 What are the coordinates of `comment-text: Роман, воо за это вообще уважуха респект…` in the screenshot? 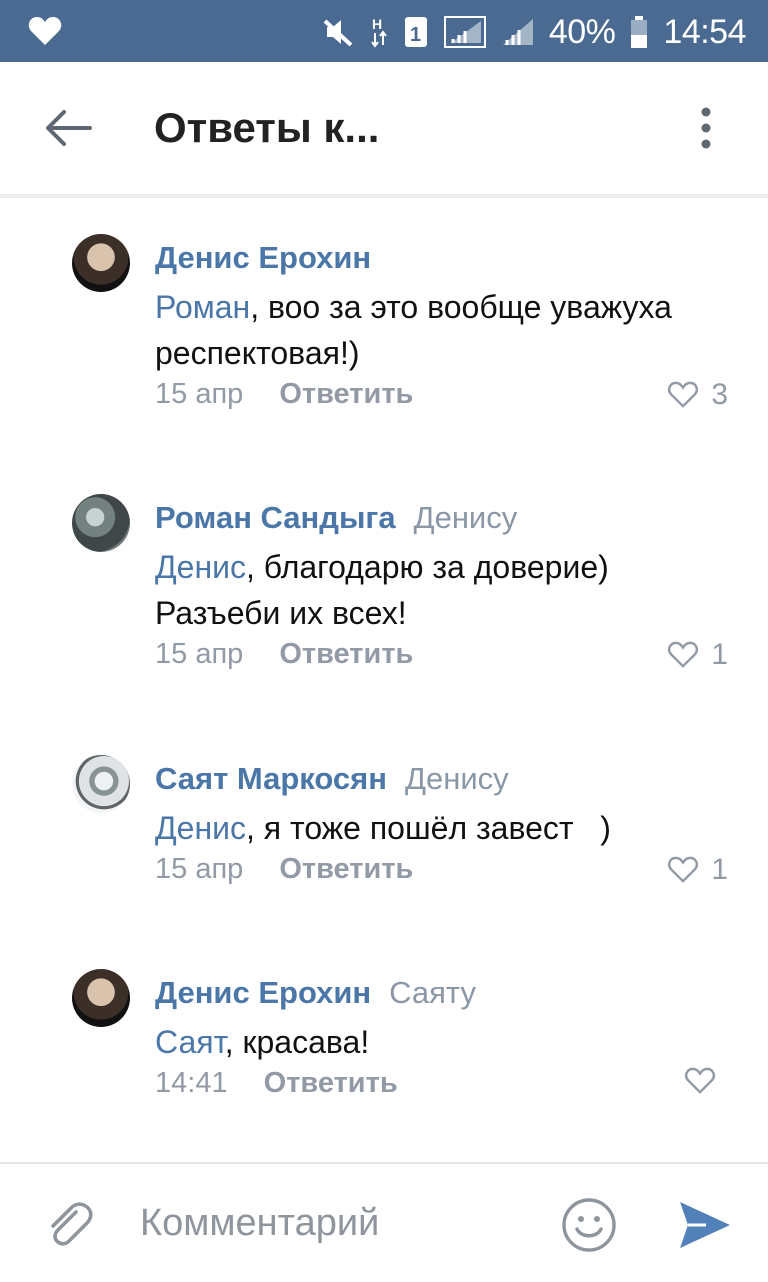 It's located at (435, 330).